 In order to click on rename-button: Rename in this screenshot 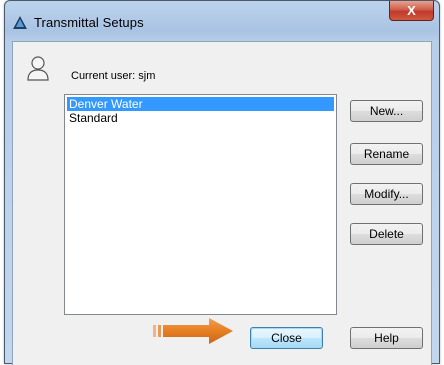, I will do `click(386, 154)`.